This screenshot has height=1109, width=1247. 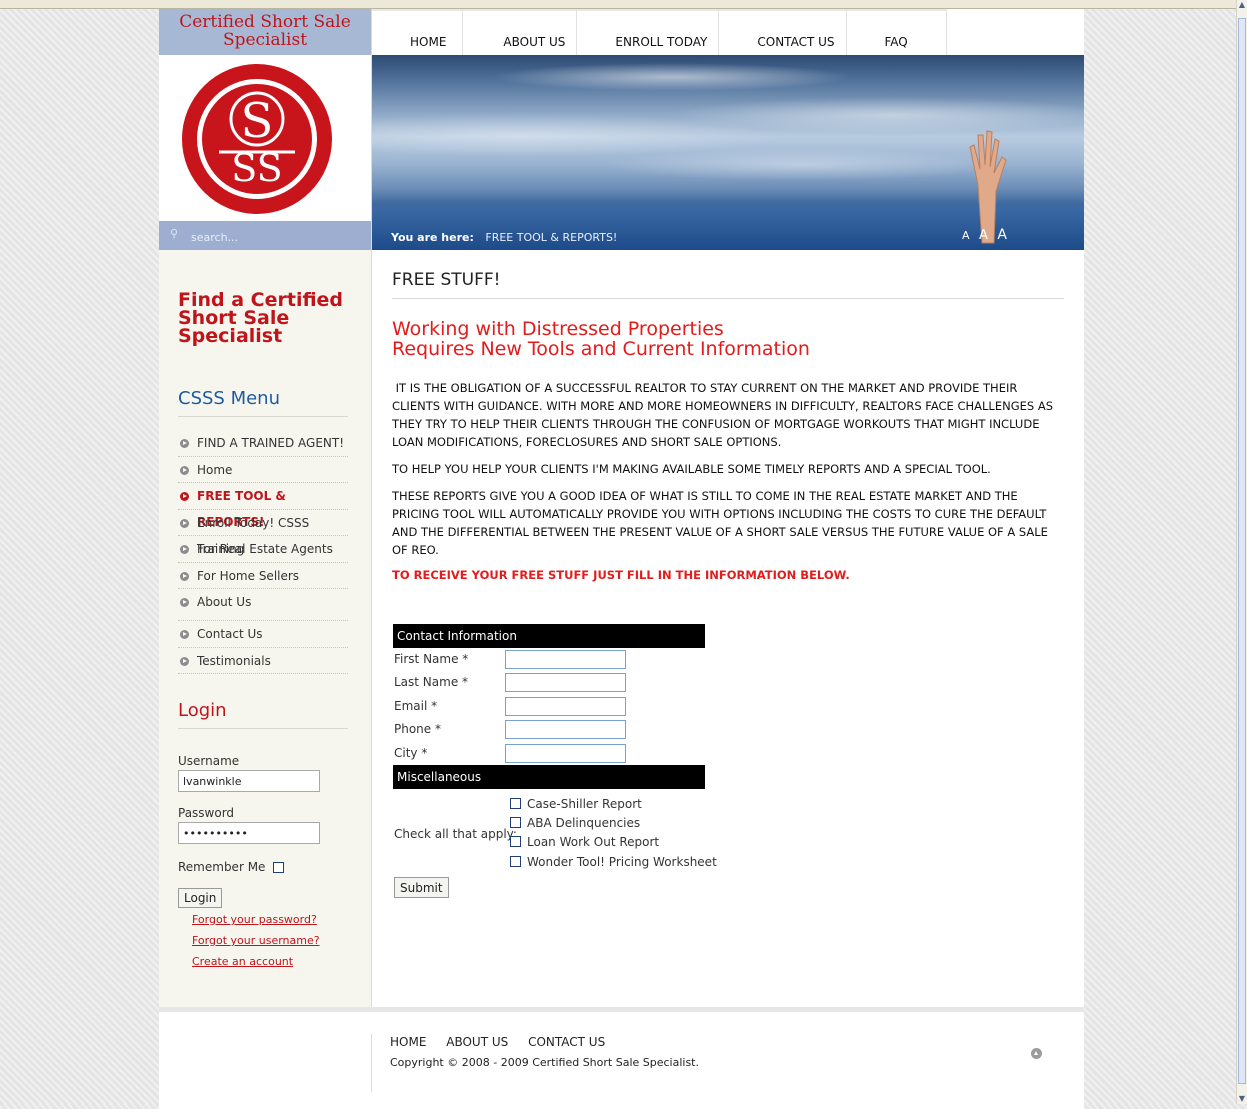 What do you see at coordinates (256, 168) in the screenshot?
I see `logo-letters-bottom: SS` at bounding box center [256, 168].